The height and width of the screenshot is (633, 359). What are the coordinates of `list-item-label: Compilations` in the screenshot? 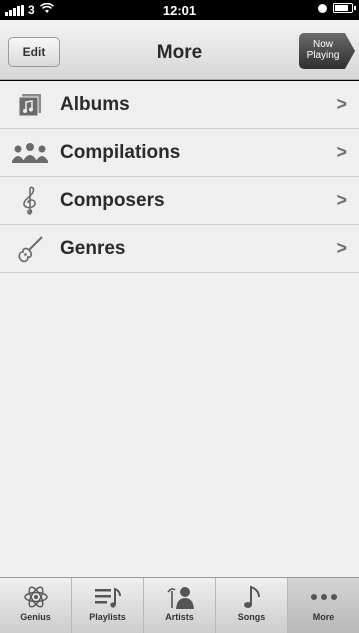 It's located at (120, 152).